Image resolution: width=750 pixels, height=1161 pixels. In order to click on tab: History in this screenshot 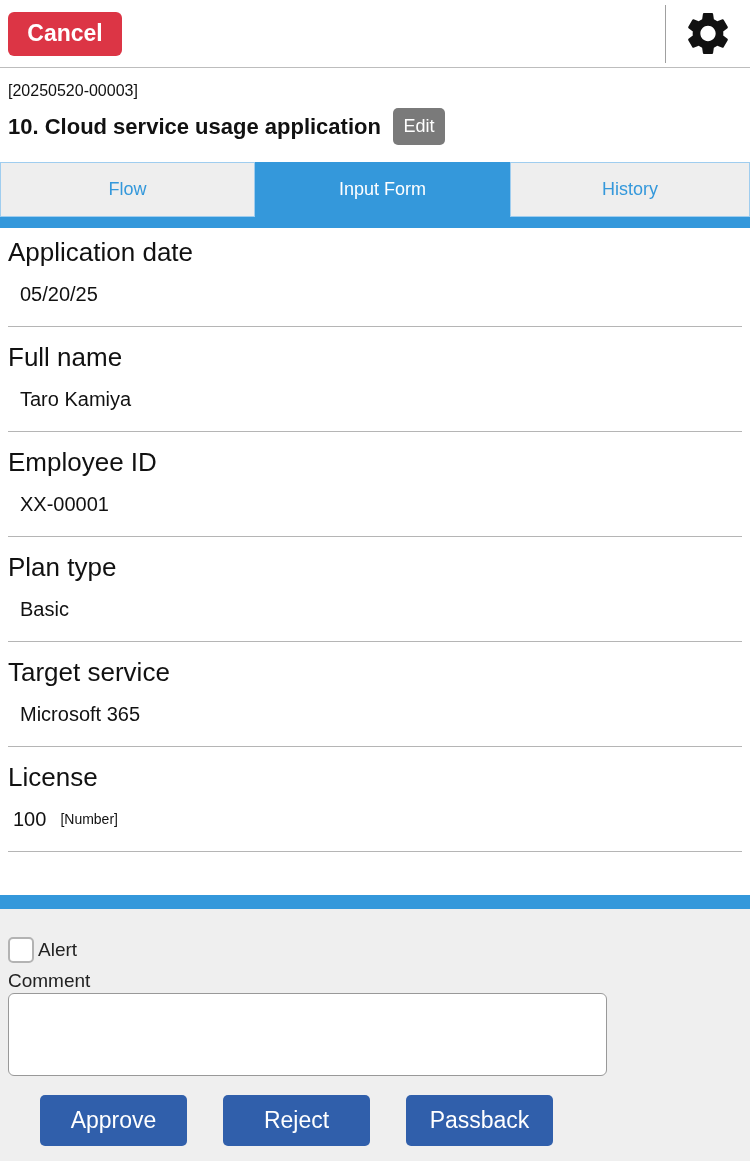, I will do `click(630, 189)`.